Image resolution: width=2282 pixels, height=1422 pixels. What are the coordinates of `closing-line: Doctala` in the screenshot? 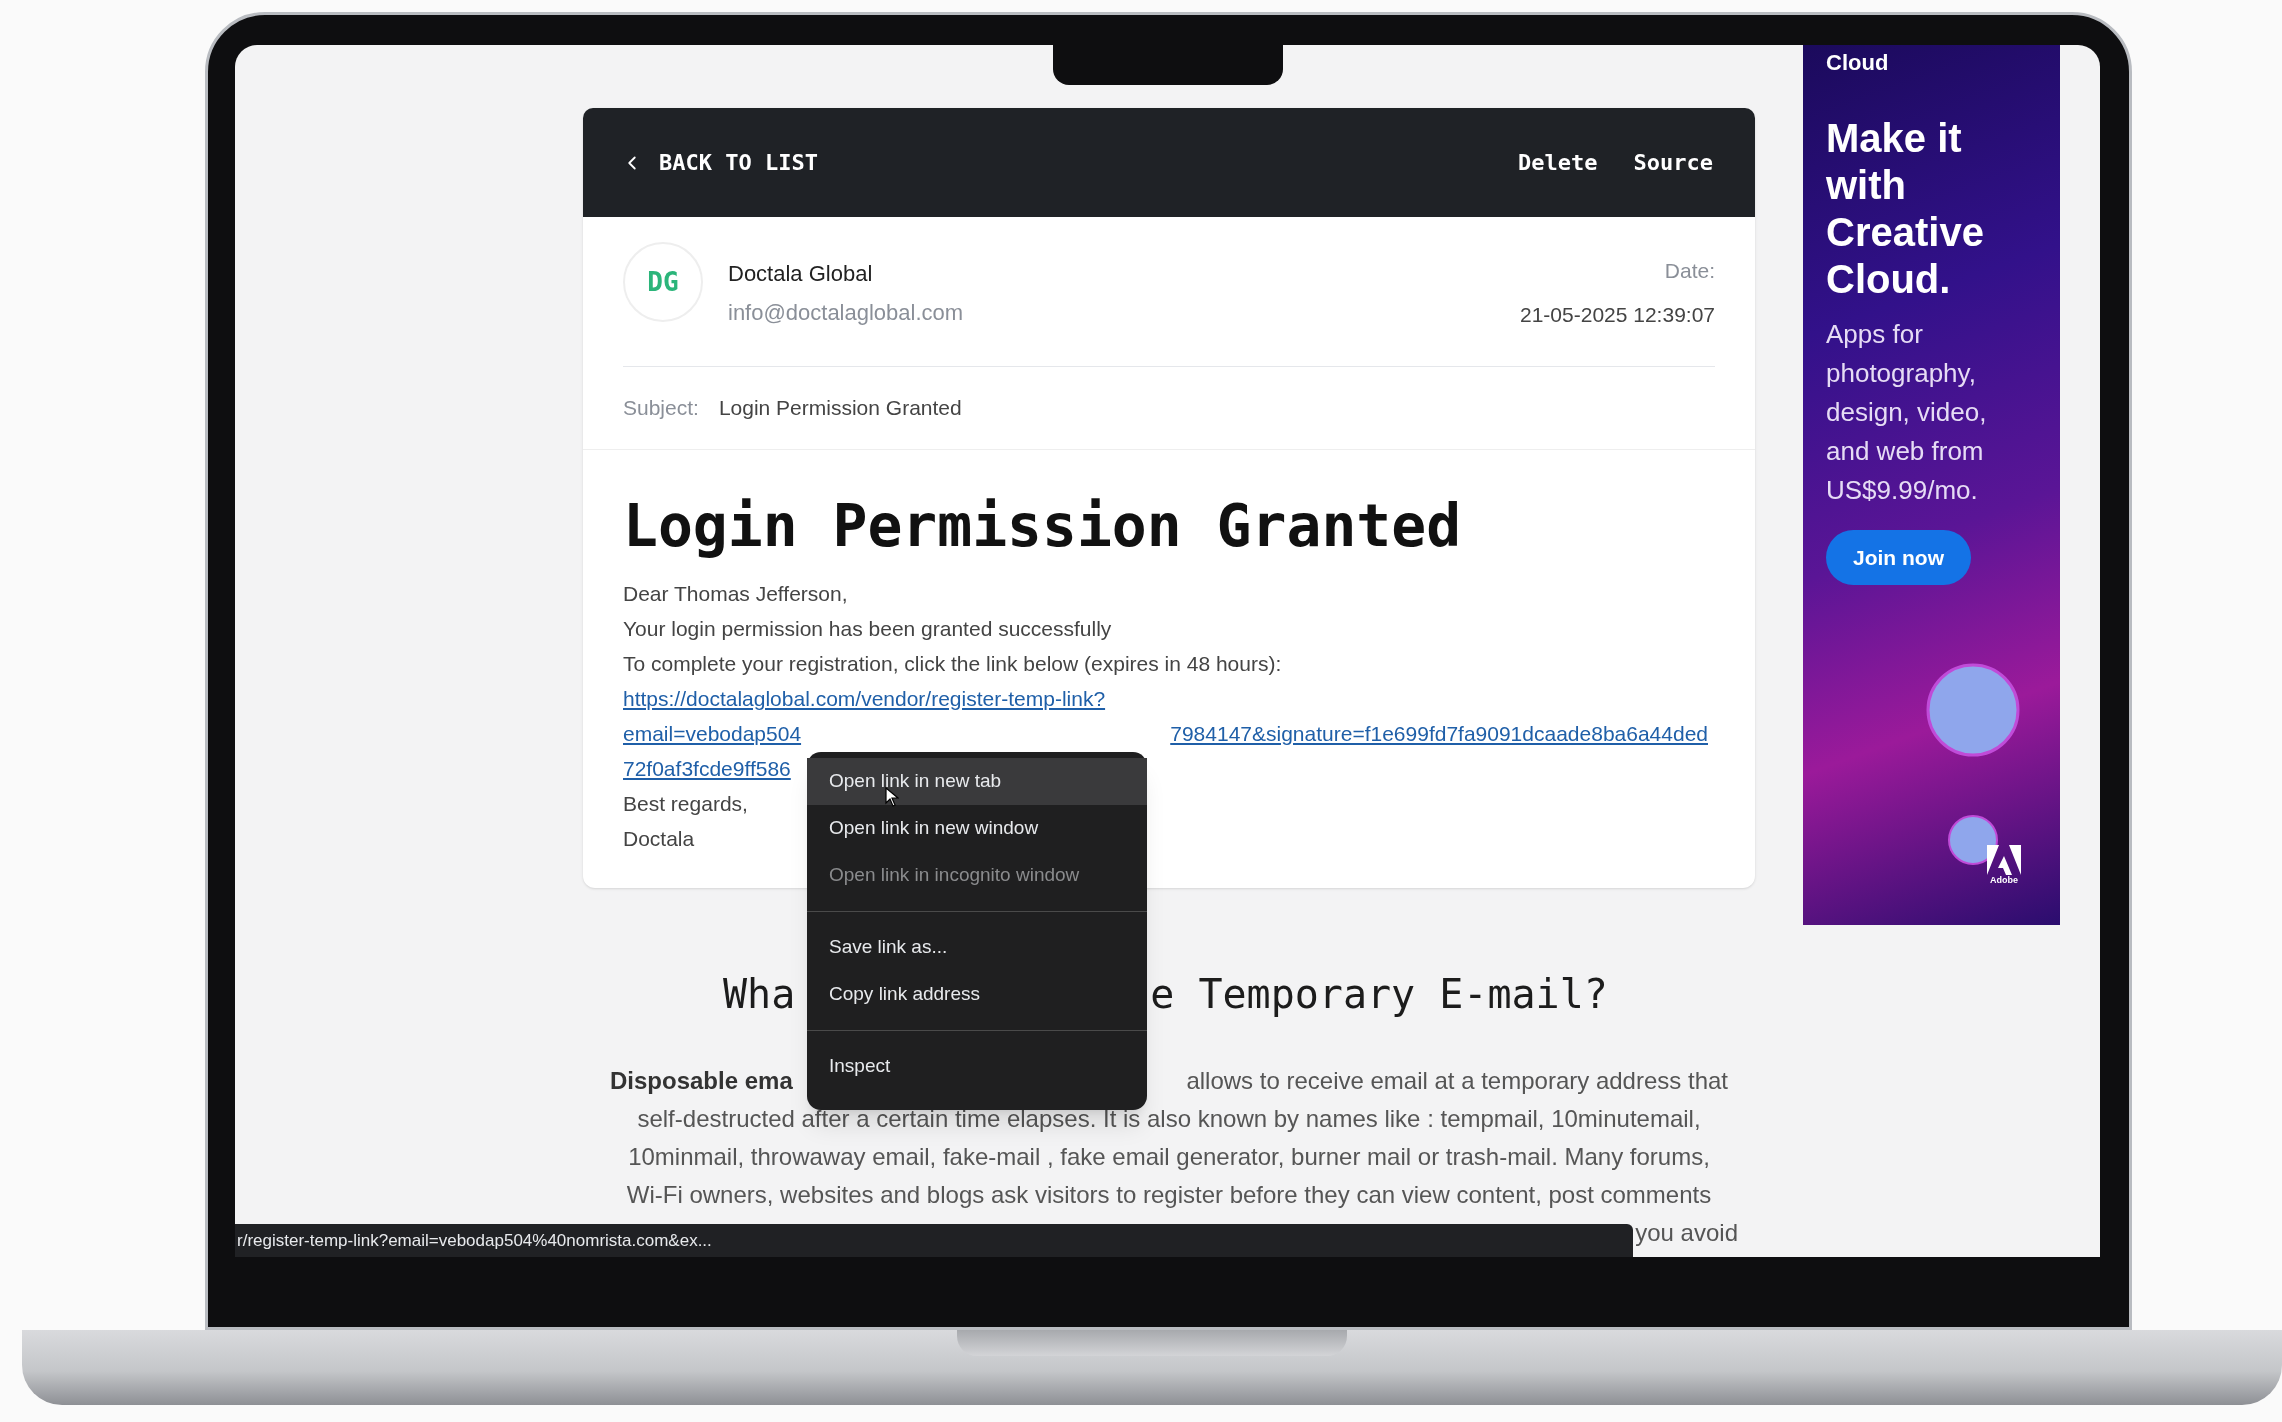 It's located at (659, 839).